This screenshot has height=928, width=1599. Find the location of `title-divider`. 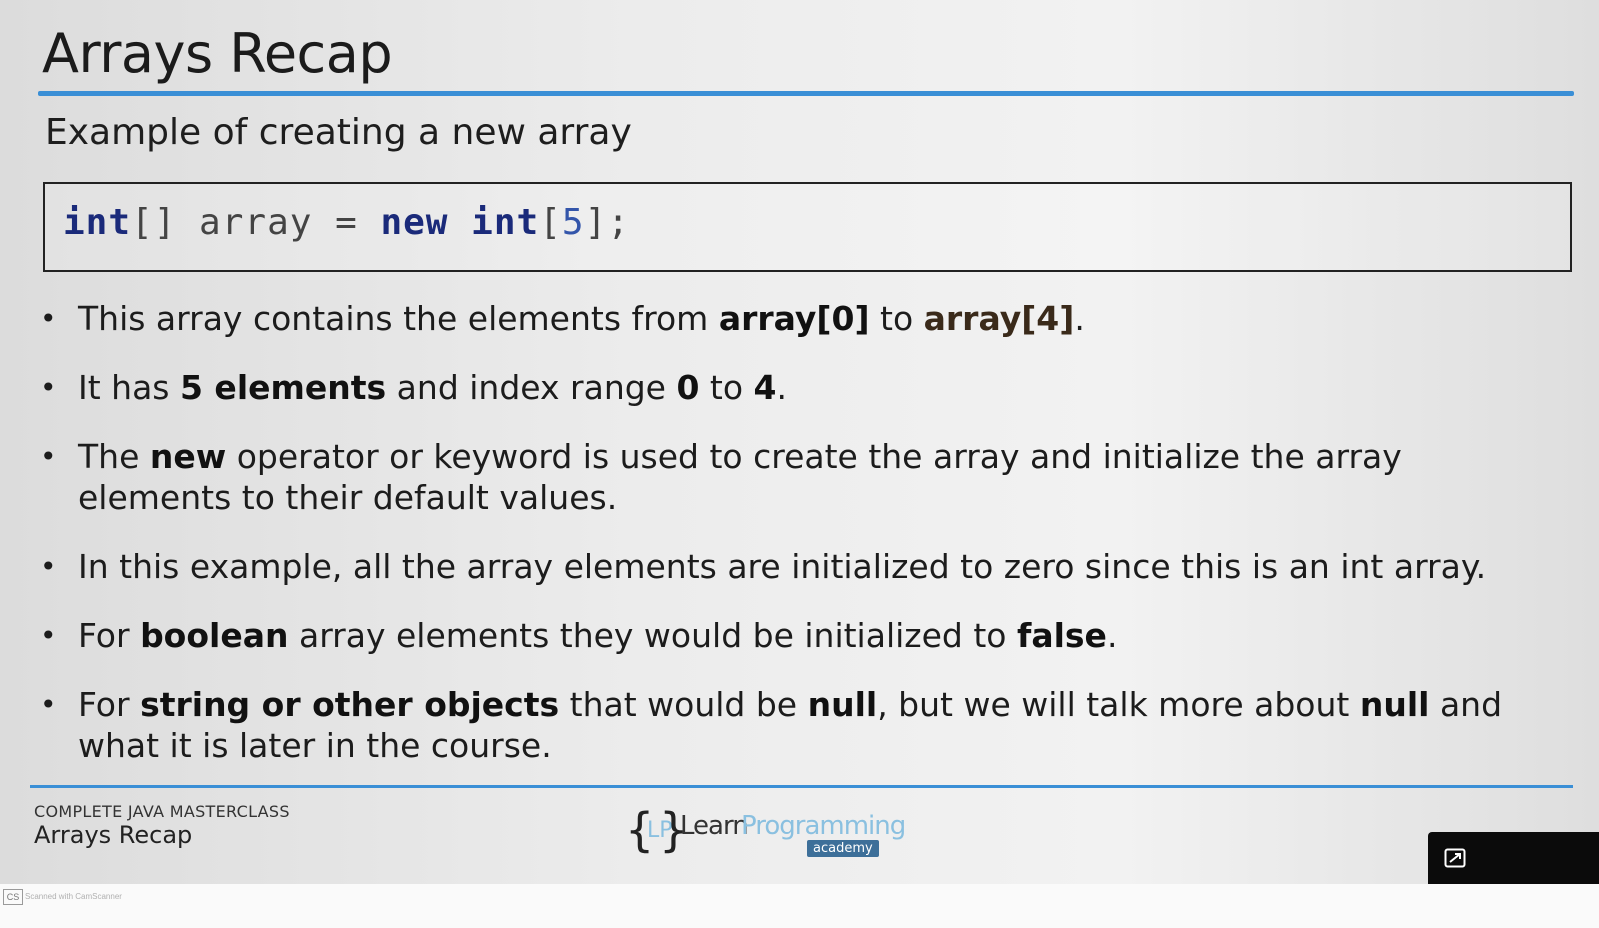

title-divider is located at coordinates (806, 93).